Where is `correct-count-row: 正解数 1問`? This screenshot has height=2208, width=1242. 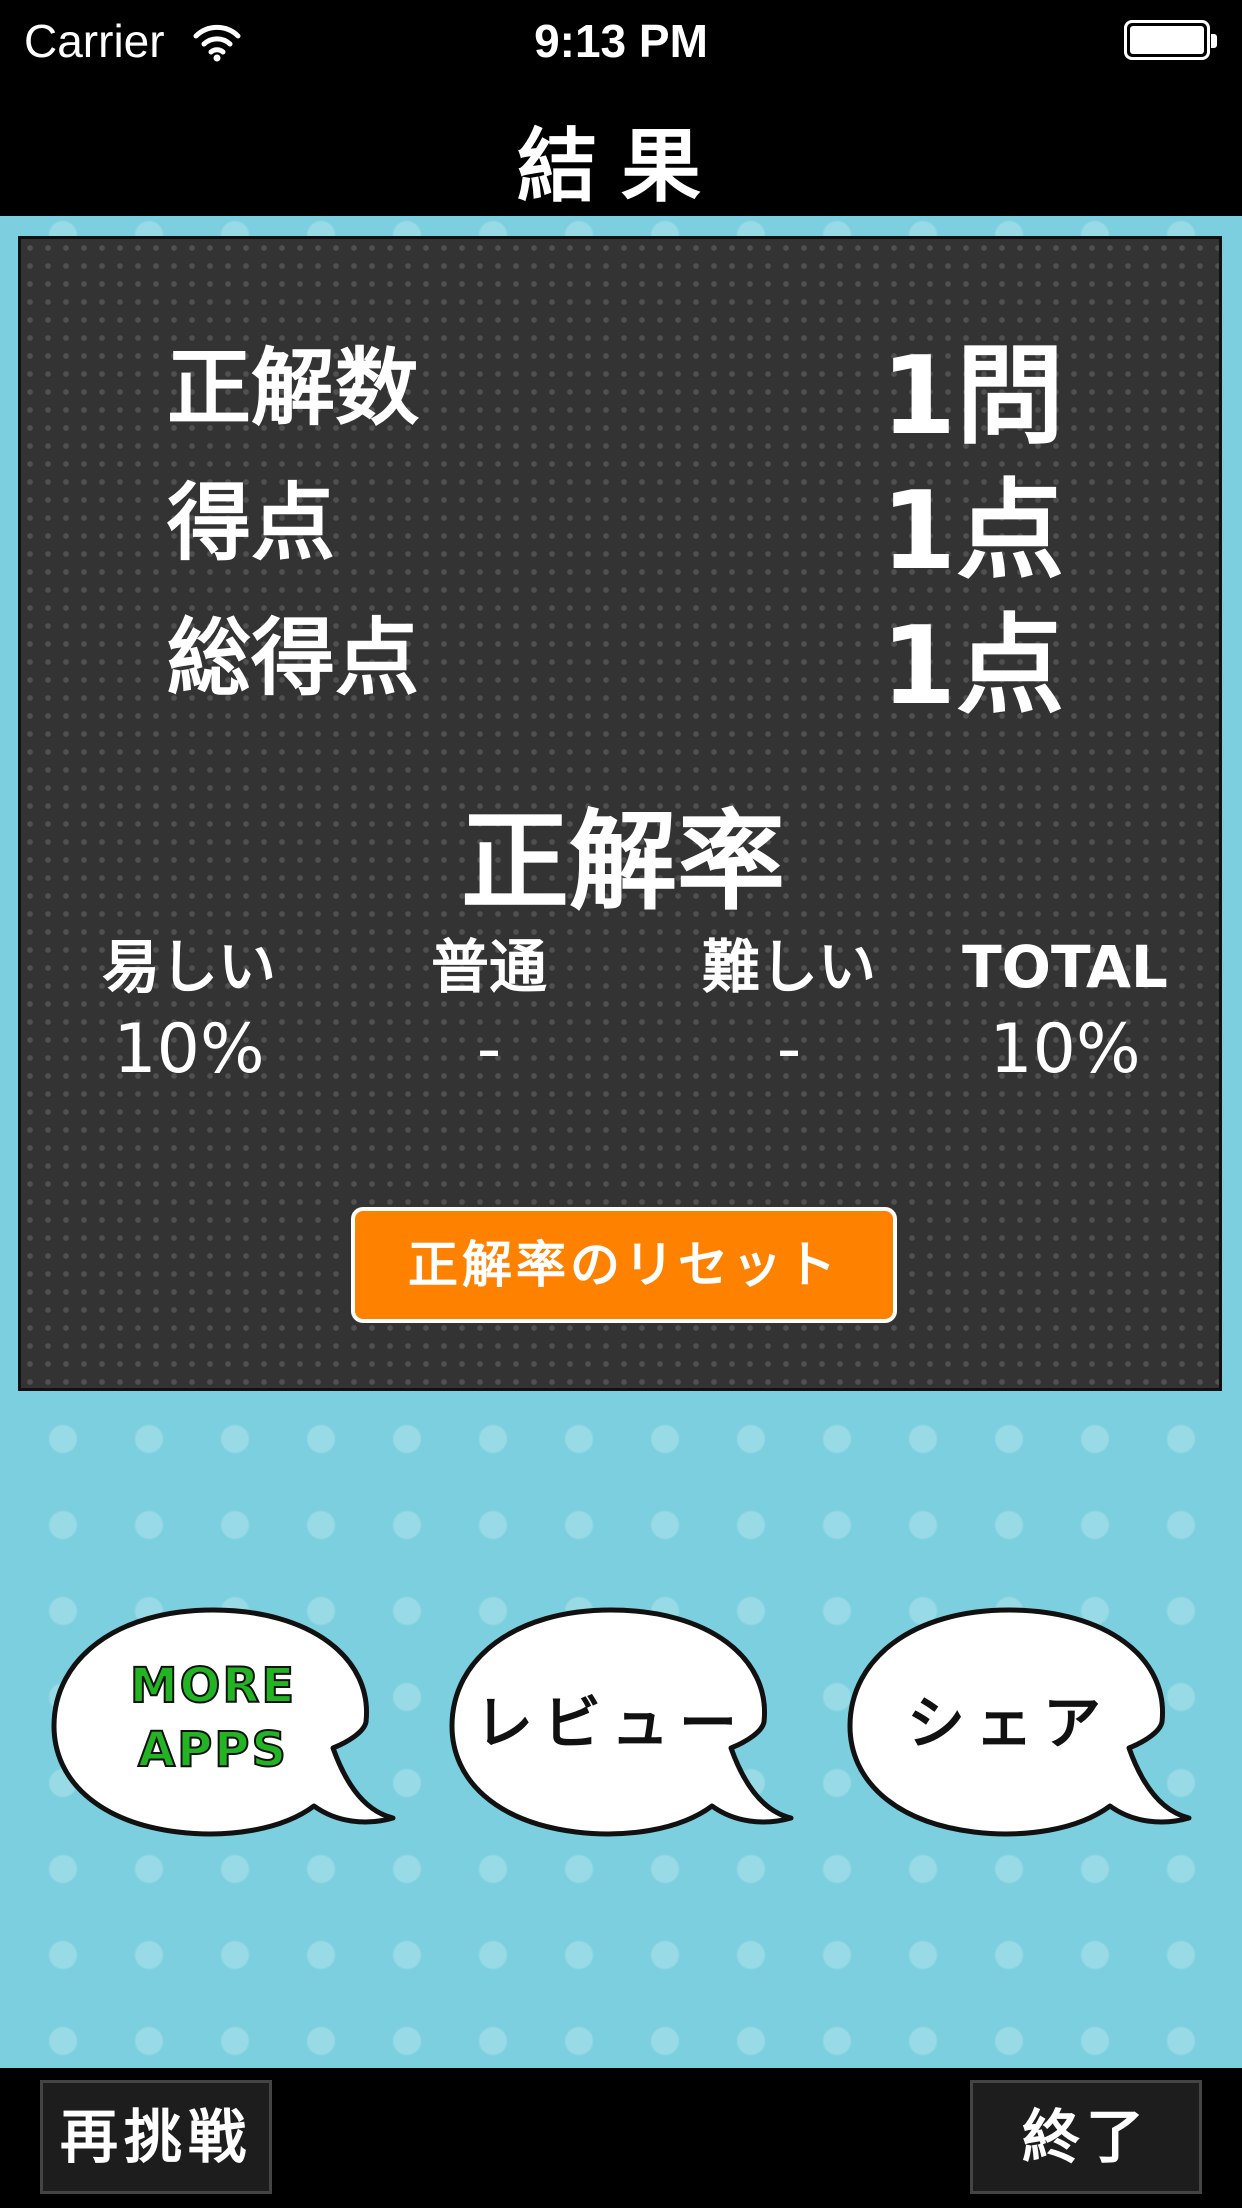
correct-count-row: 正解数 1問 is located at coordinates (623, 384).